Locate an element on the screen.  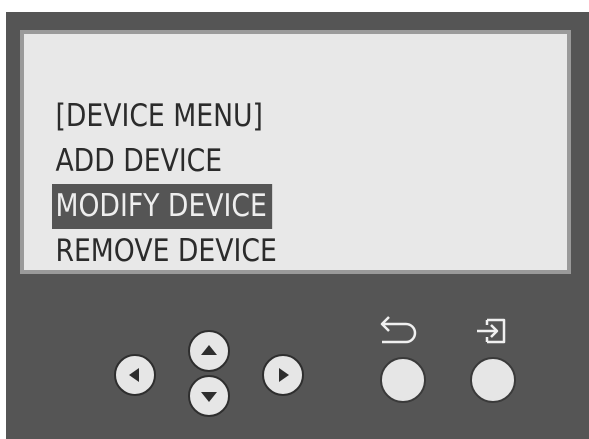
right-button is located at coordinates (283, 375).